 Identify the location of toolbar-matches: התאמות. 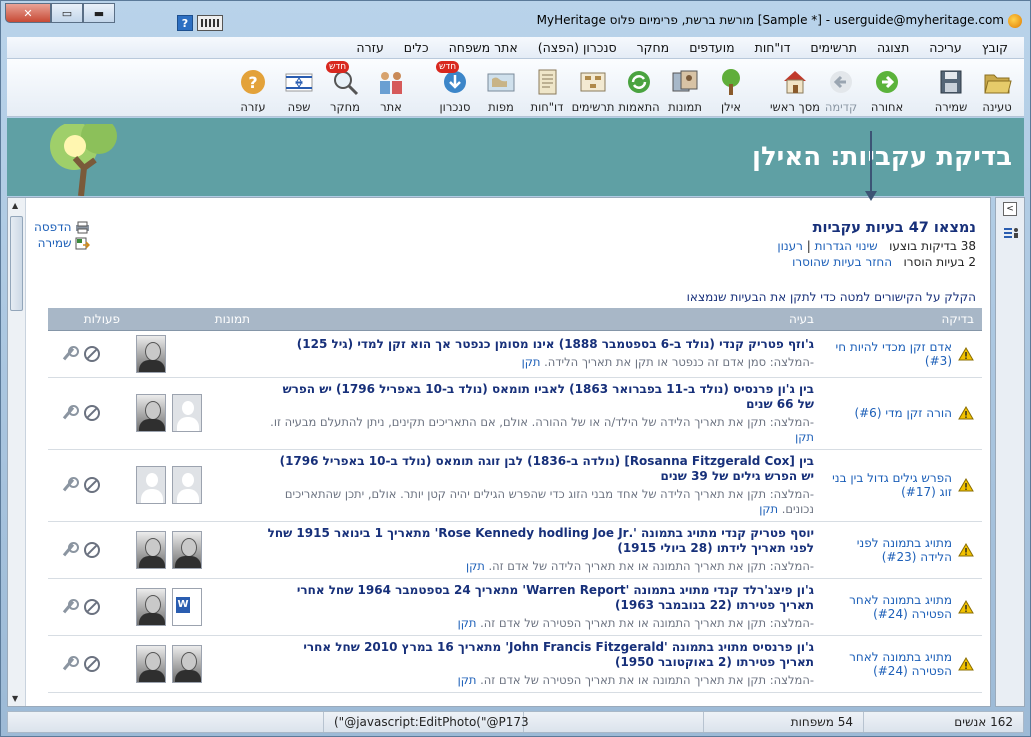
(639, 88).